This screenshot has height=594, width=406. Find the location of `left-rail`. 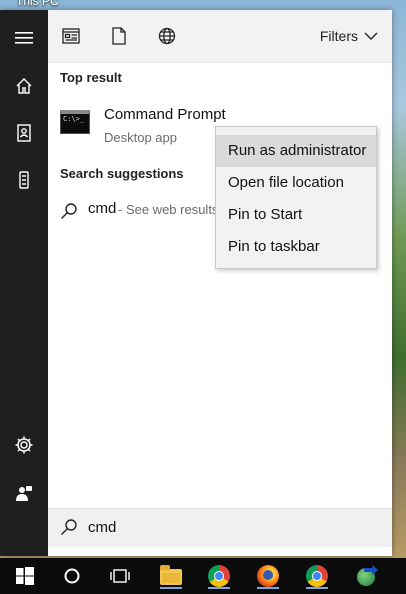

left-rail is located at coordinates (24, 283).